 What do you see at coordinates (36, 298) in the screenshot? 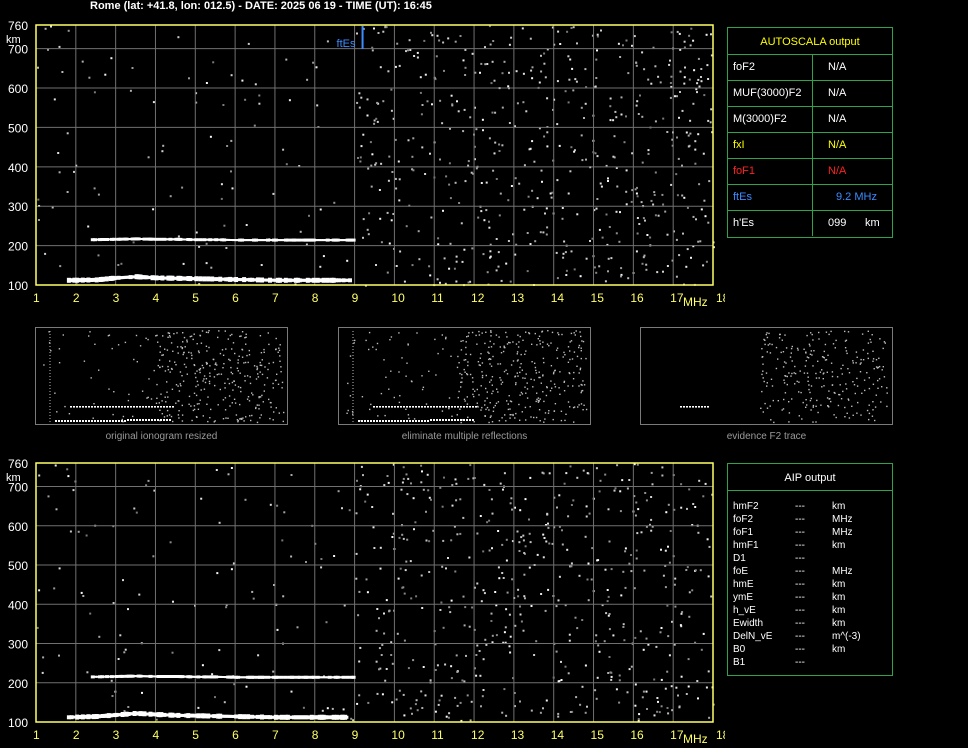
I see `x-tick-label: 1` at bounding box center [36, 298].